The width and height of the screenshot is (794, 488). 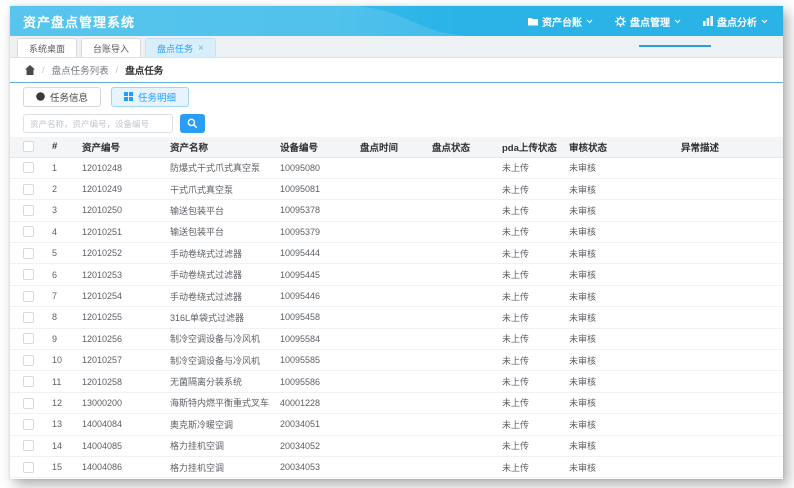 I want to click on cell-name: 海斯特内燃平衡重式叉车, so click(x=219, y=403).